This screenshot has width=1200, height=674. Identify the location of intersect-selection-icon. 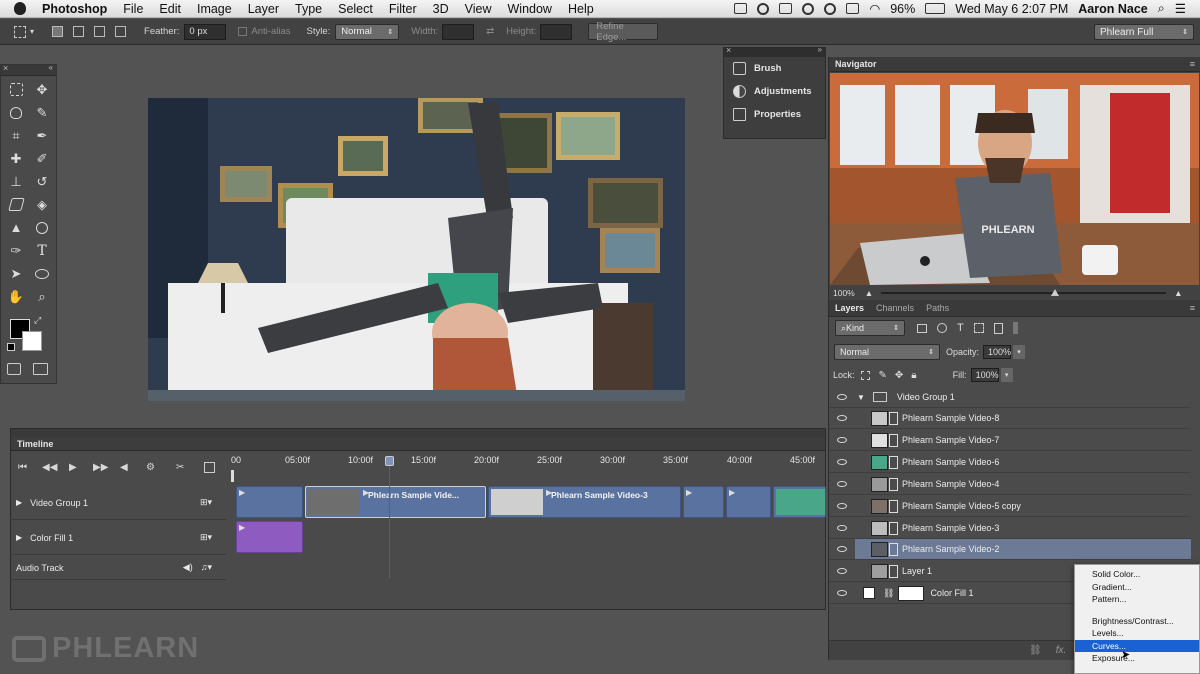
(121, 31).